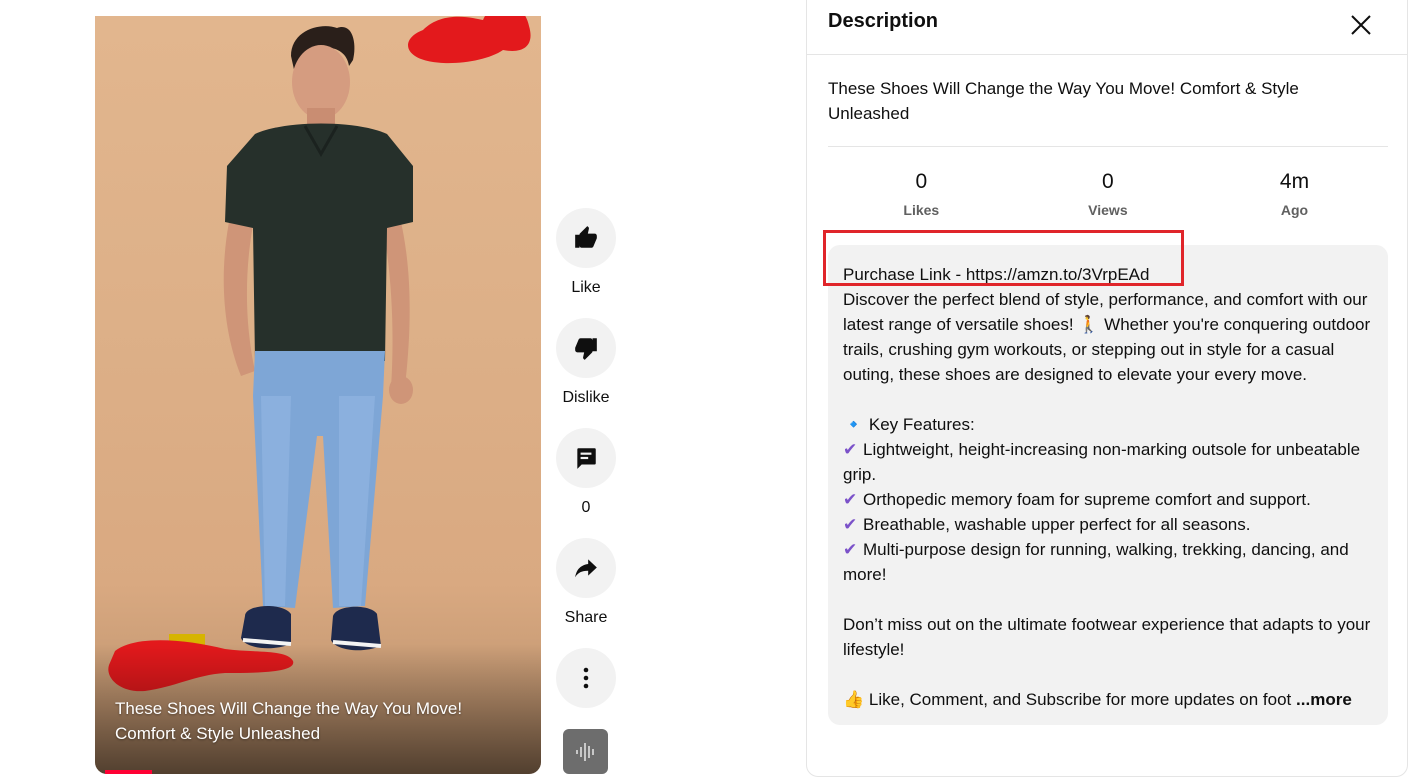 This screenshot has height=783, width=1423. I want to click on share-arrow-icon, so click(586, 568).